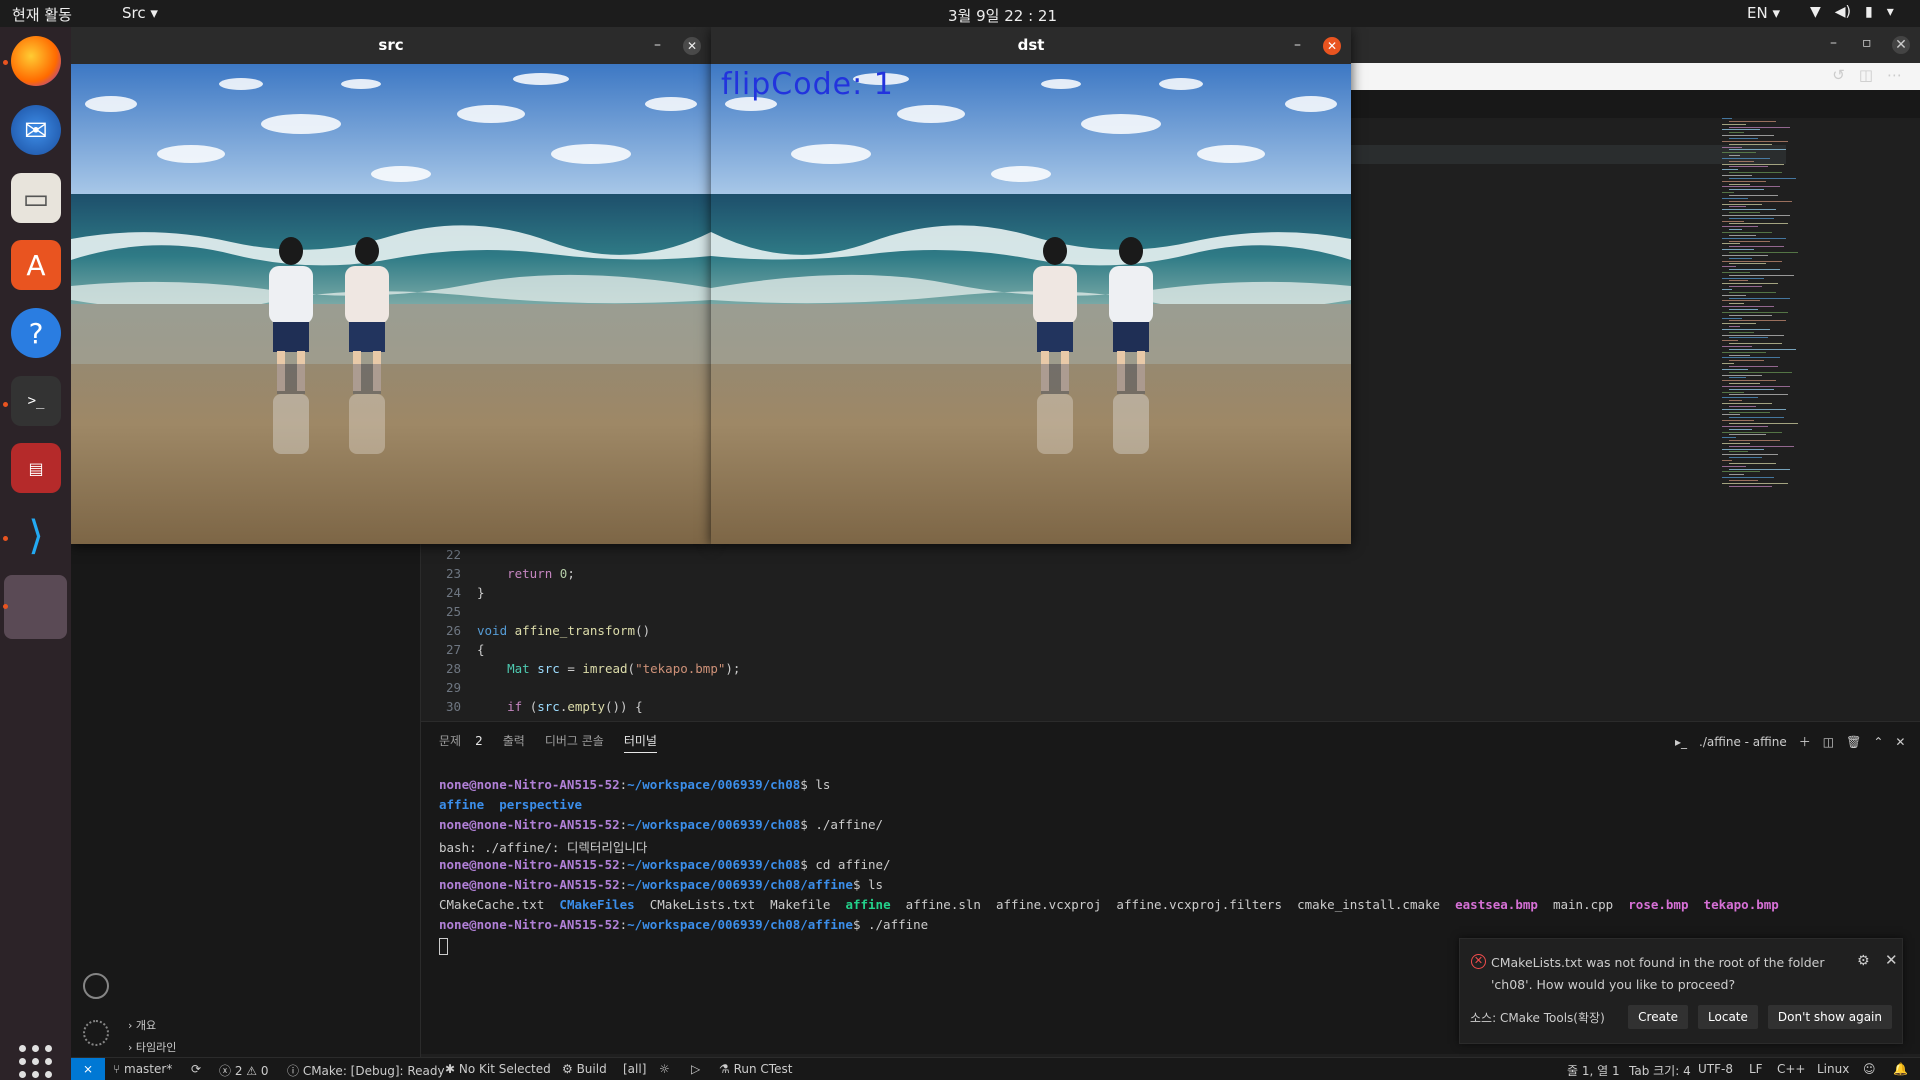 The height and width of the screenshot is (1080, 1920). Describe the element at coordinates (1728, 1017) in the screenshot. I see `locate-button: Locate` at that location.